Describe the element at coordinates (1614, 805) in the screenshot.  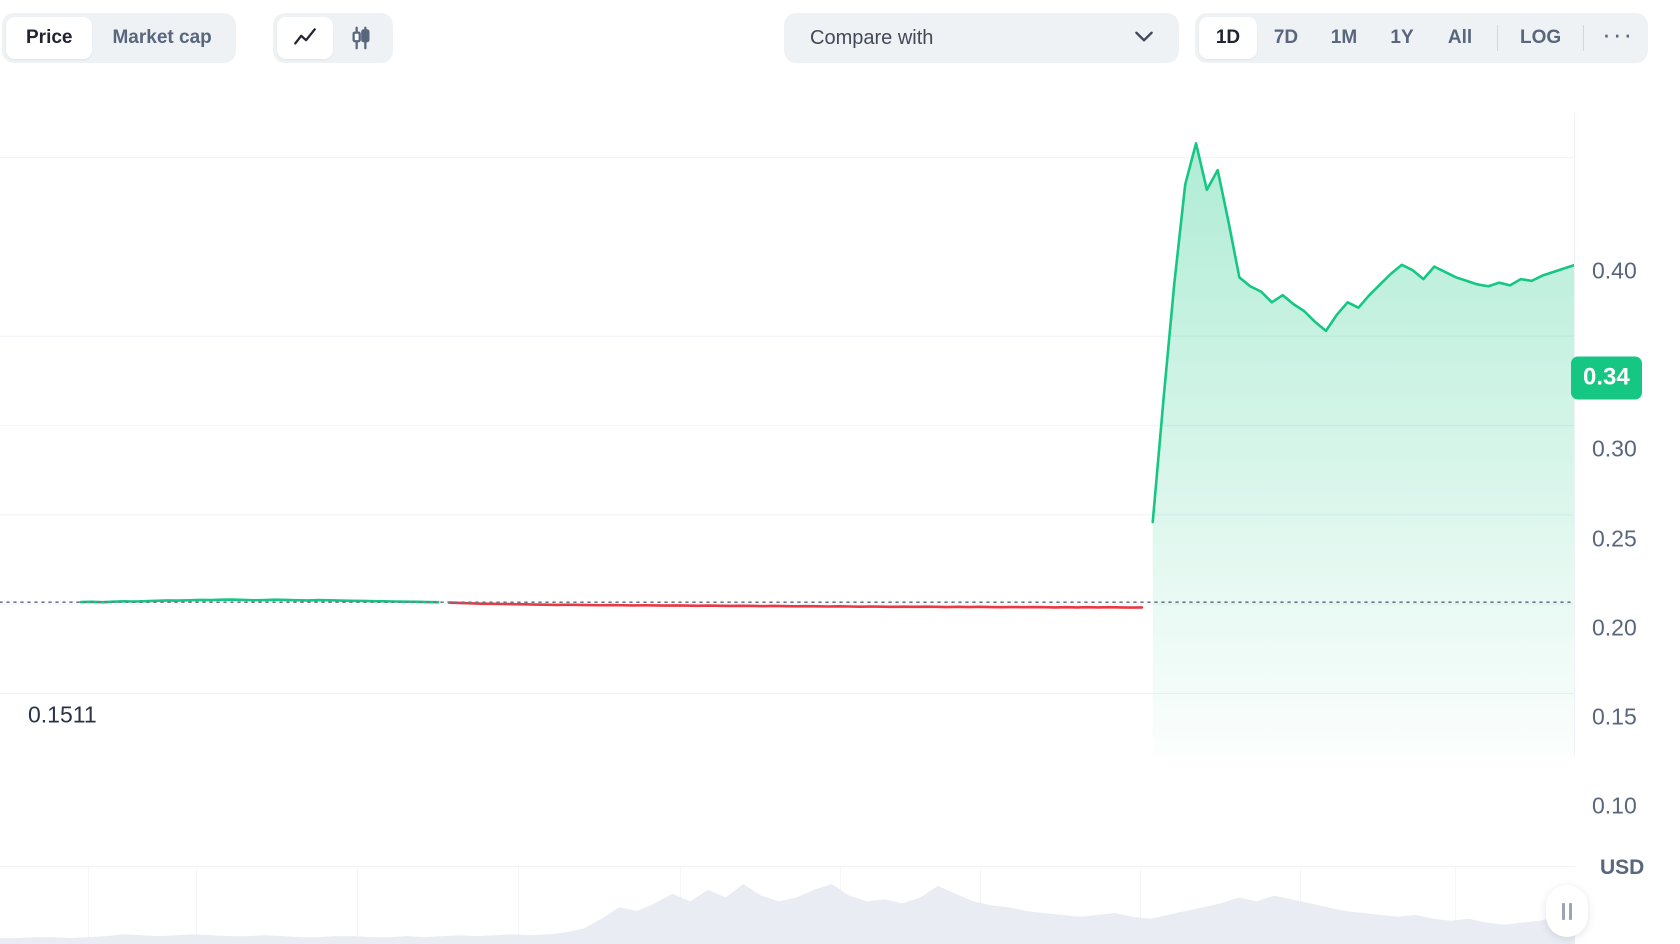
I see `y-axis-tick-label: 0.10` at that location.